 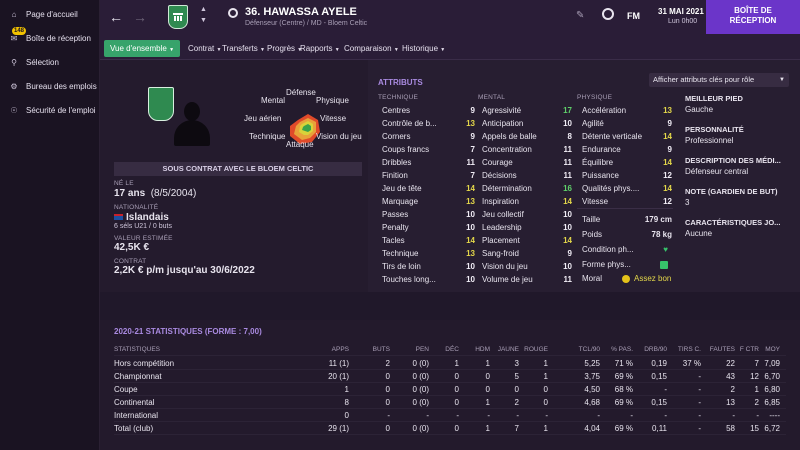 I want to click on attribute-row: Placement 14, so click(x=528, y=240).